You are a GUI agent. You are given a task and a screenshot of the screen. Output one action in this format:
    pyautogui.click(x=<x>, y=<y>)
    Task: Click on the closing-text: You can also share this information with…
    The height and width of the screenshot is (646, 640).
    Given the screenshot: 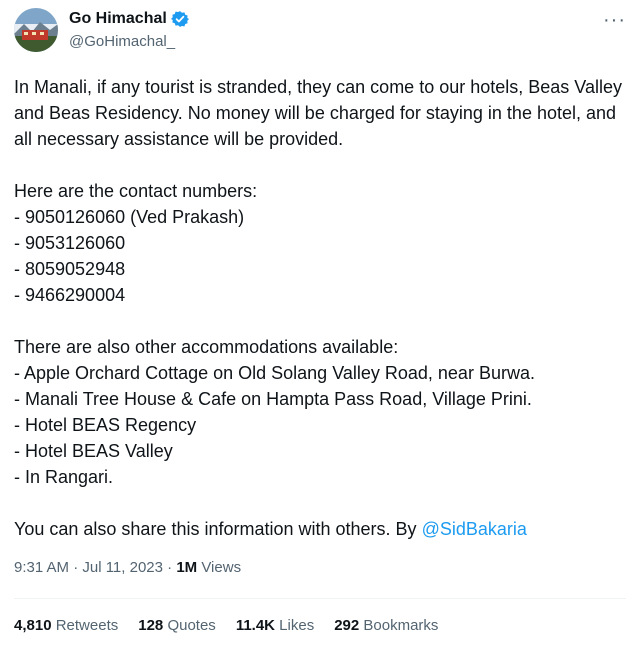 What is the action you would take?
    pyautogui.click(x=218, y=529)
    